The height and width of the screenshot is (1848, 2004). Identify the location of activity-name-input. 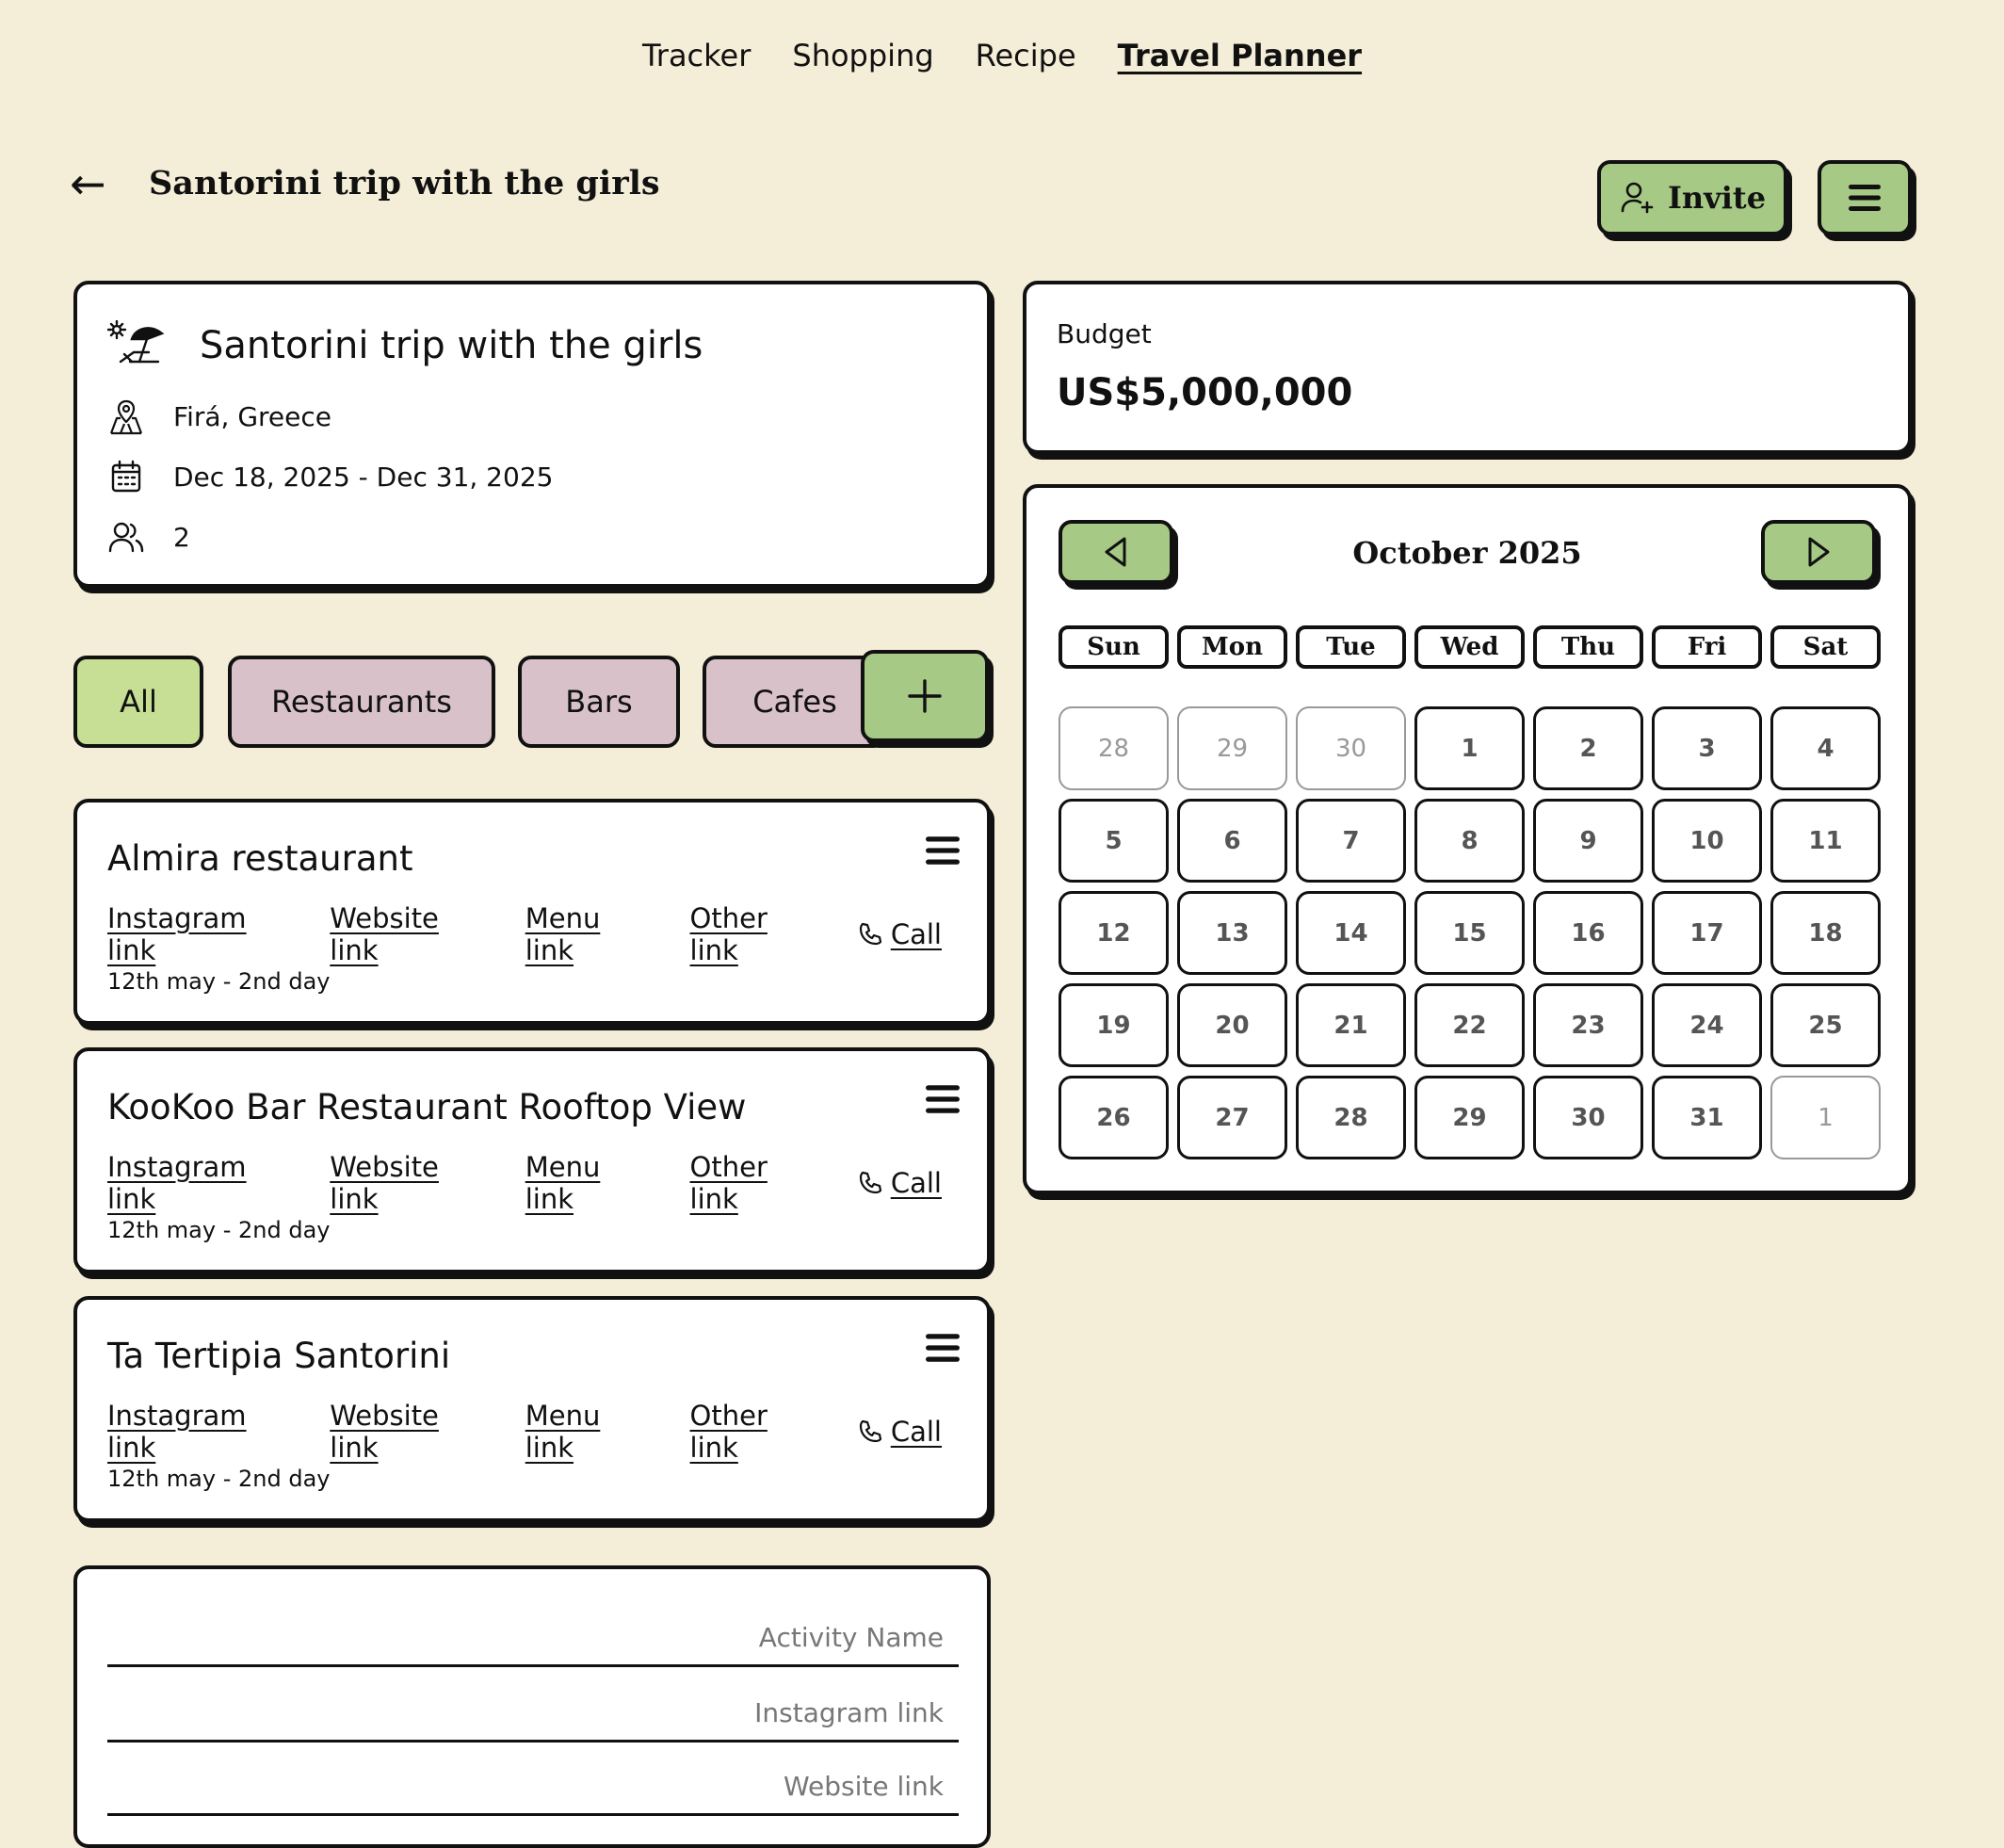
(533, 1644).